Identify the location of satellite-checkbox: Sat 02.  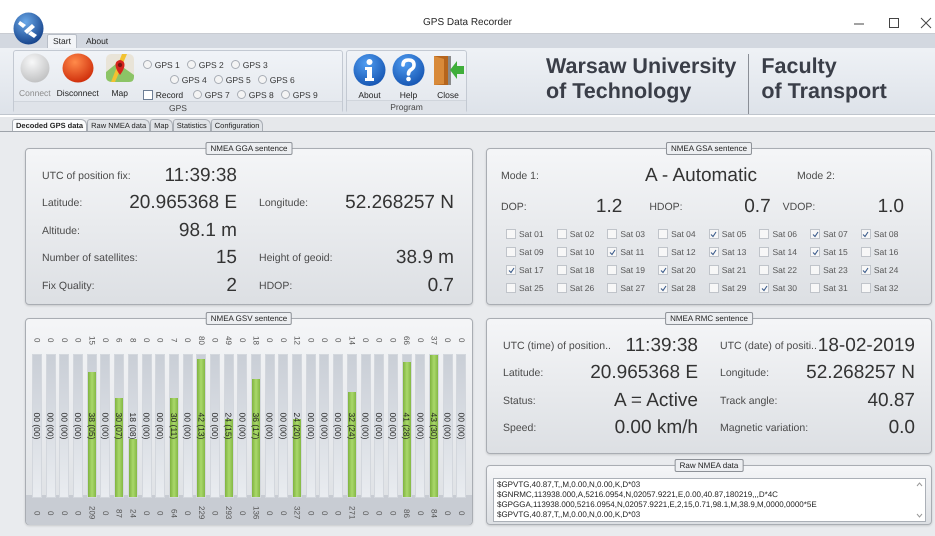
(582, 234).